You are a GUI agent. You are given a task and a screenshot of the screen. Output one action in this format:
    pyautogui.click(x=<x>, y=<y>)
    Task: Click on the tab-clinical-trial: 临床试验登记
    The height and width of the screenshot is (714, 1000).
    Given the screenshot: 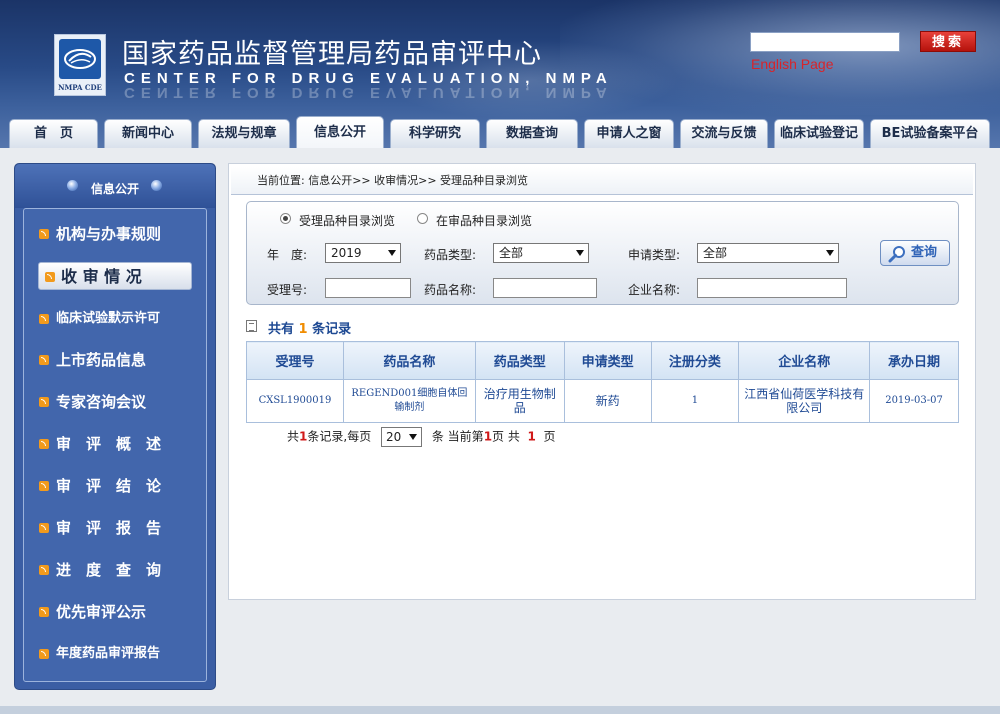 What is the action you would take?
    pyautogui.click(x=819, y=133)
    